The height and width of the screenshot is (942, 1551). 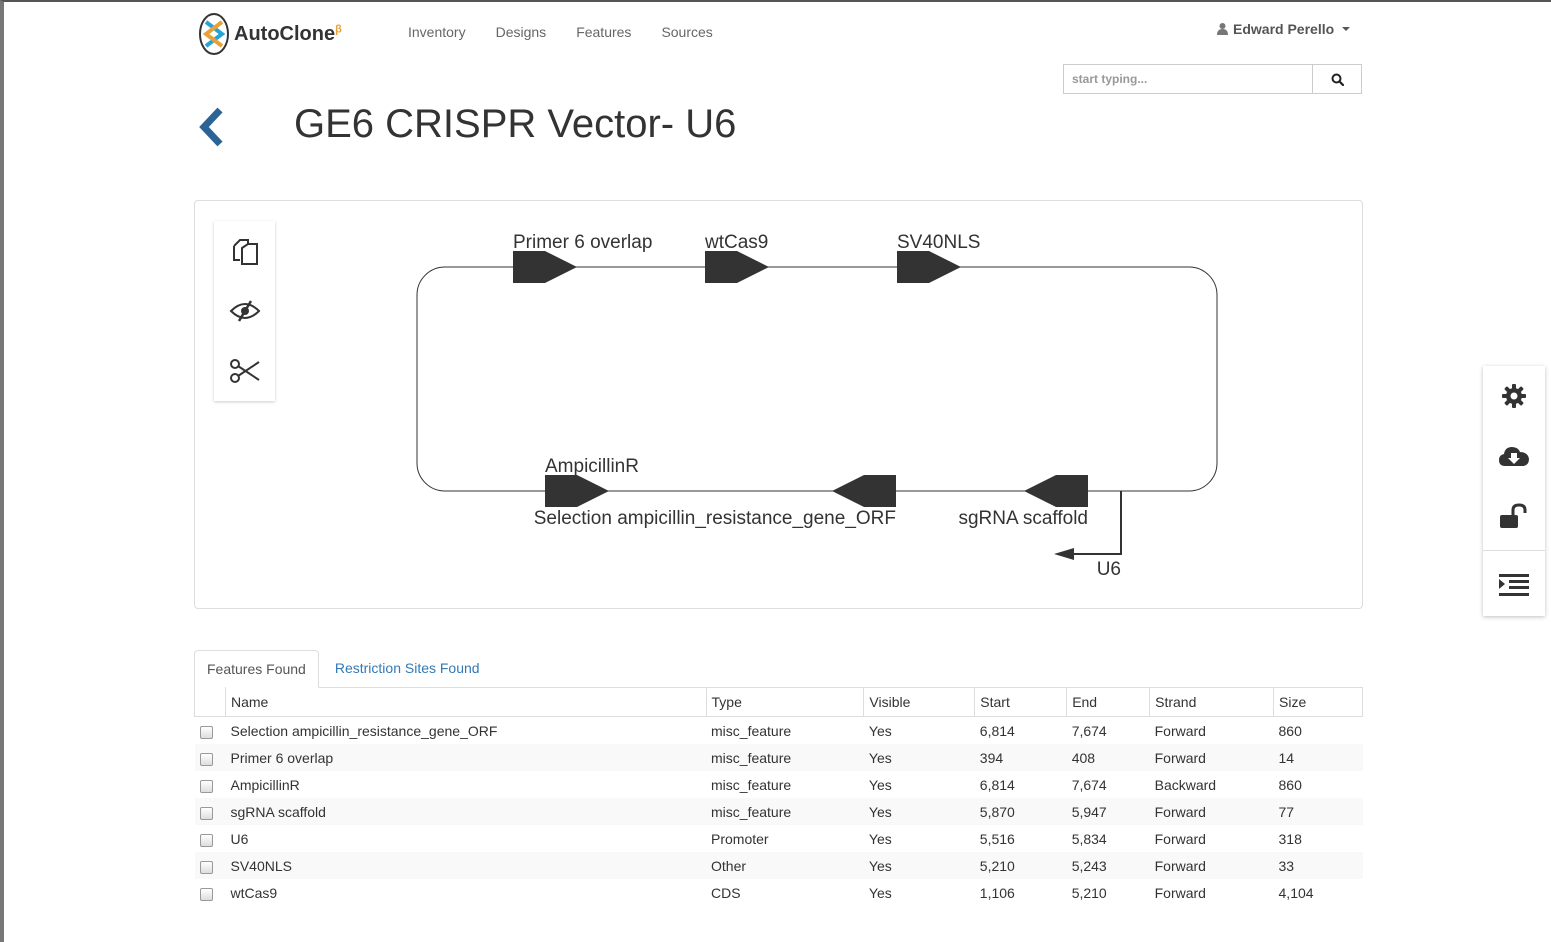 What do you see at coordinates (686, 32) in the screenshot?
I see `nav-sources: Sources` at bounding box center [686, 32].